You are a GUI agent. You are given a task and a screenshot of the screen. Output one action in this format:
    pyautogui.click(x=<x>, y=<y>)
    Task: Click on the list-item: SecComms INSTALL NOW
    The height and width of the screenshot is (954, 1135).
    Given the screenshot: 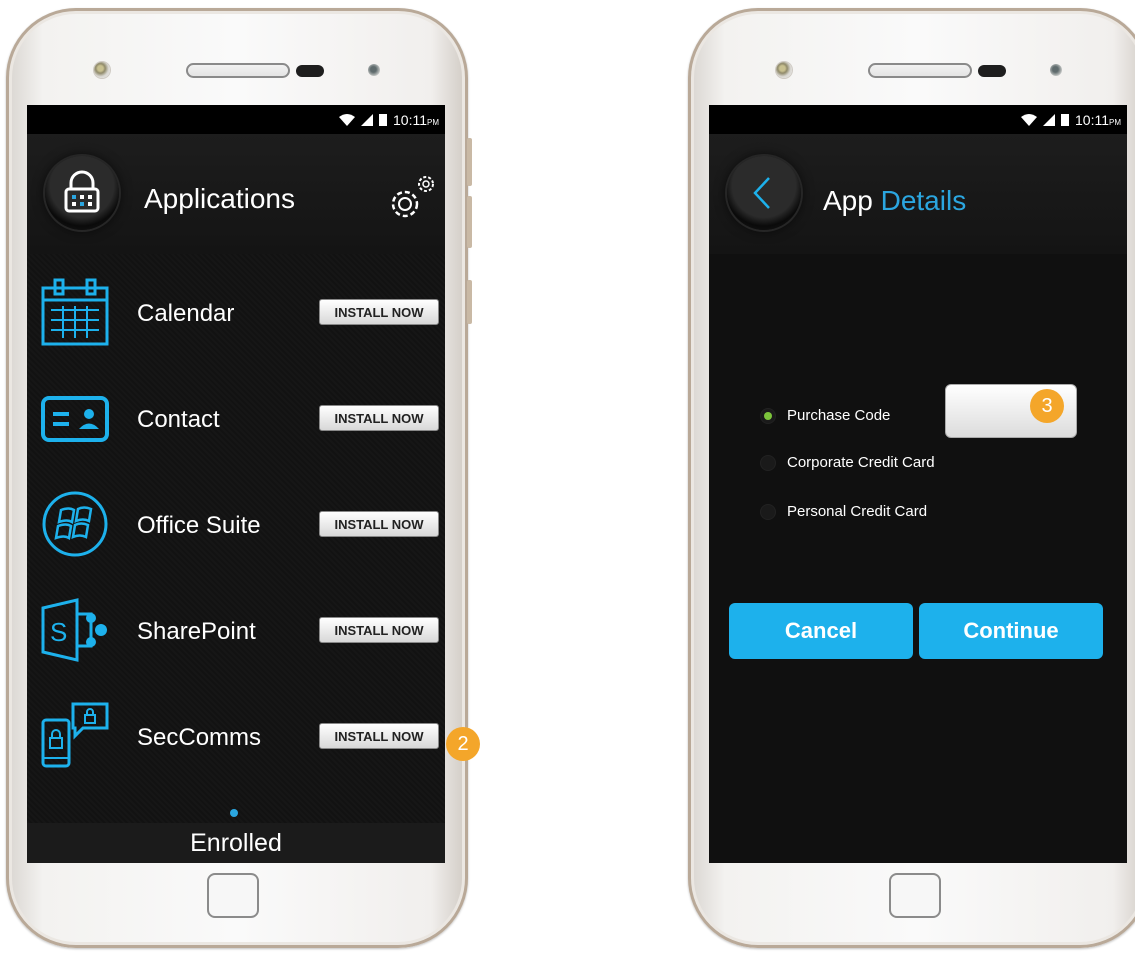 What is the action you would take?
    pyautogui.click(x=236, y=731)
    